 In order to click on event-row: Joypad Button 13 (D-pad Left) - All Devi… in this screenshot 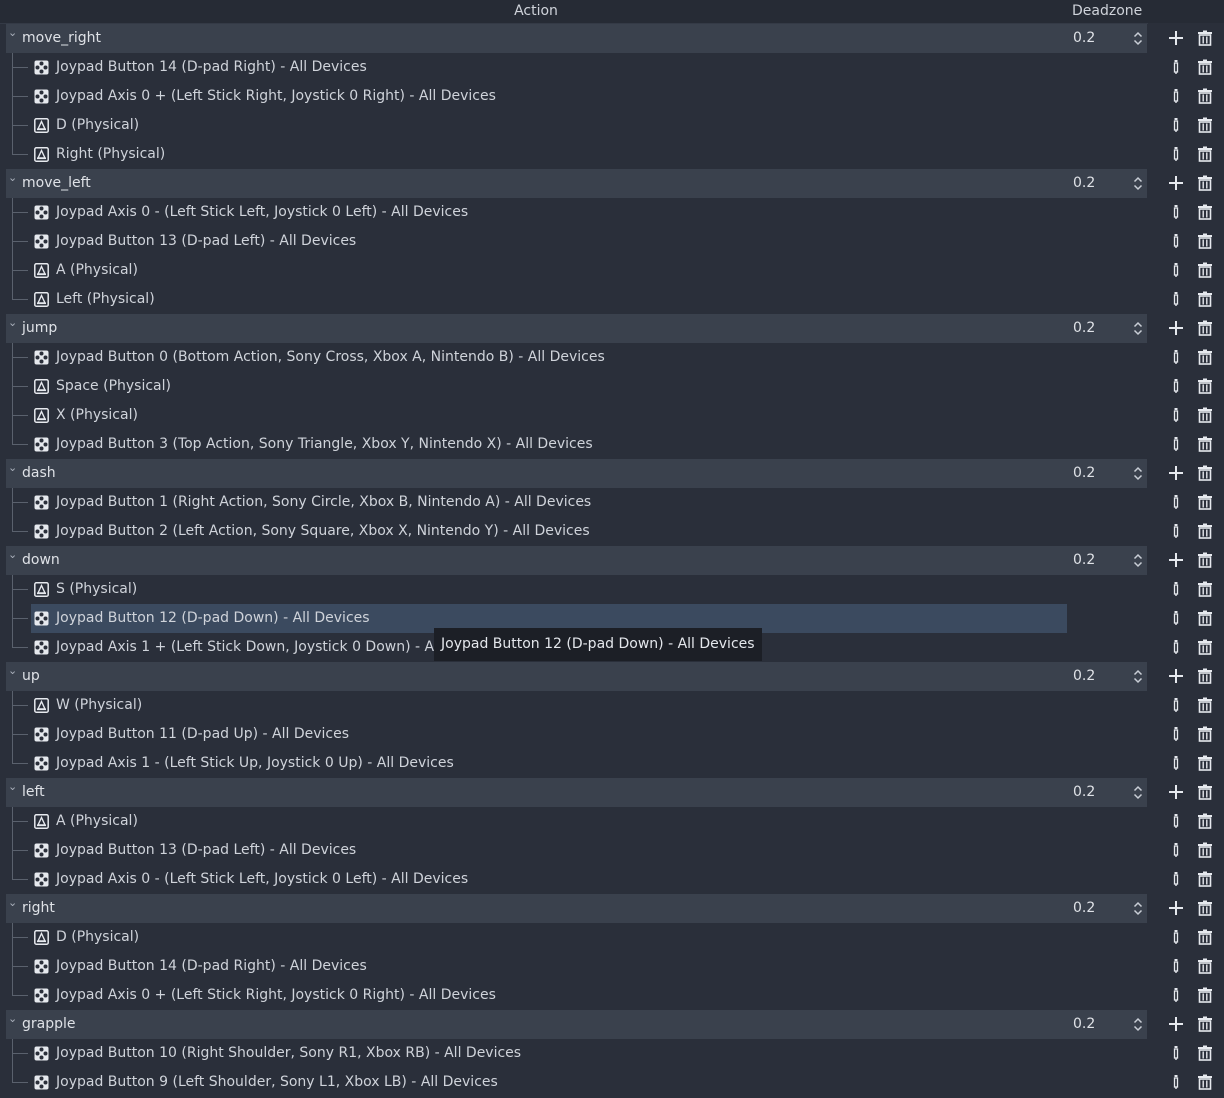, I will do `click(612, 850)`.